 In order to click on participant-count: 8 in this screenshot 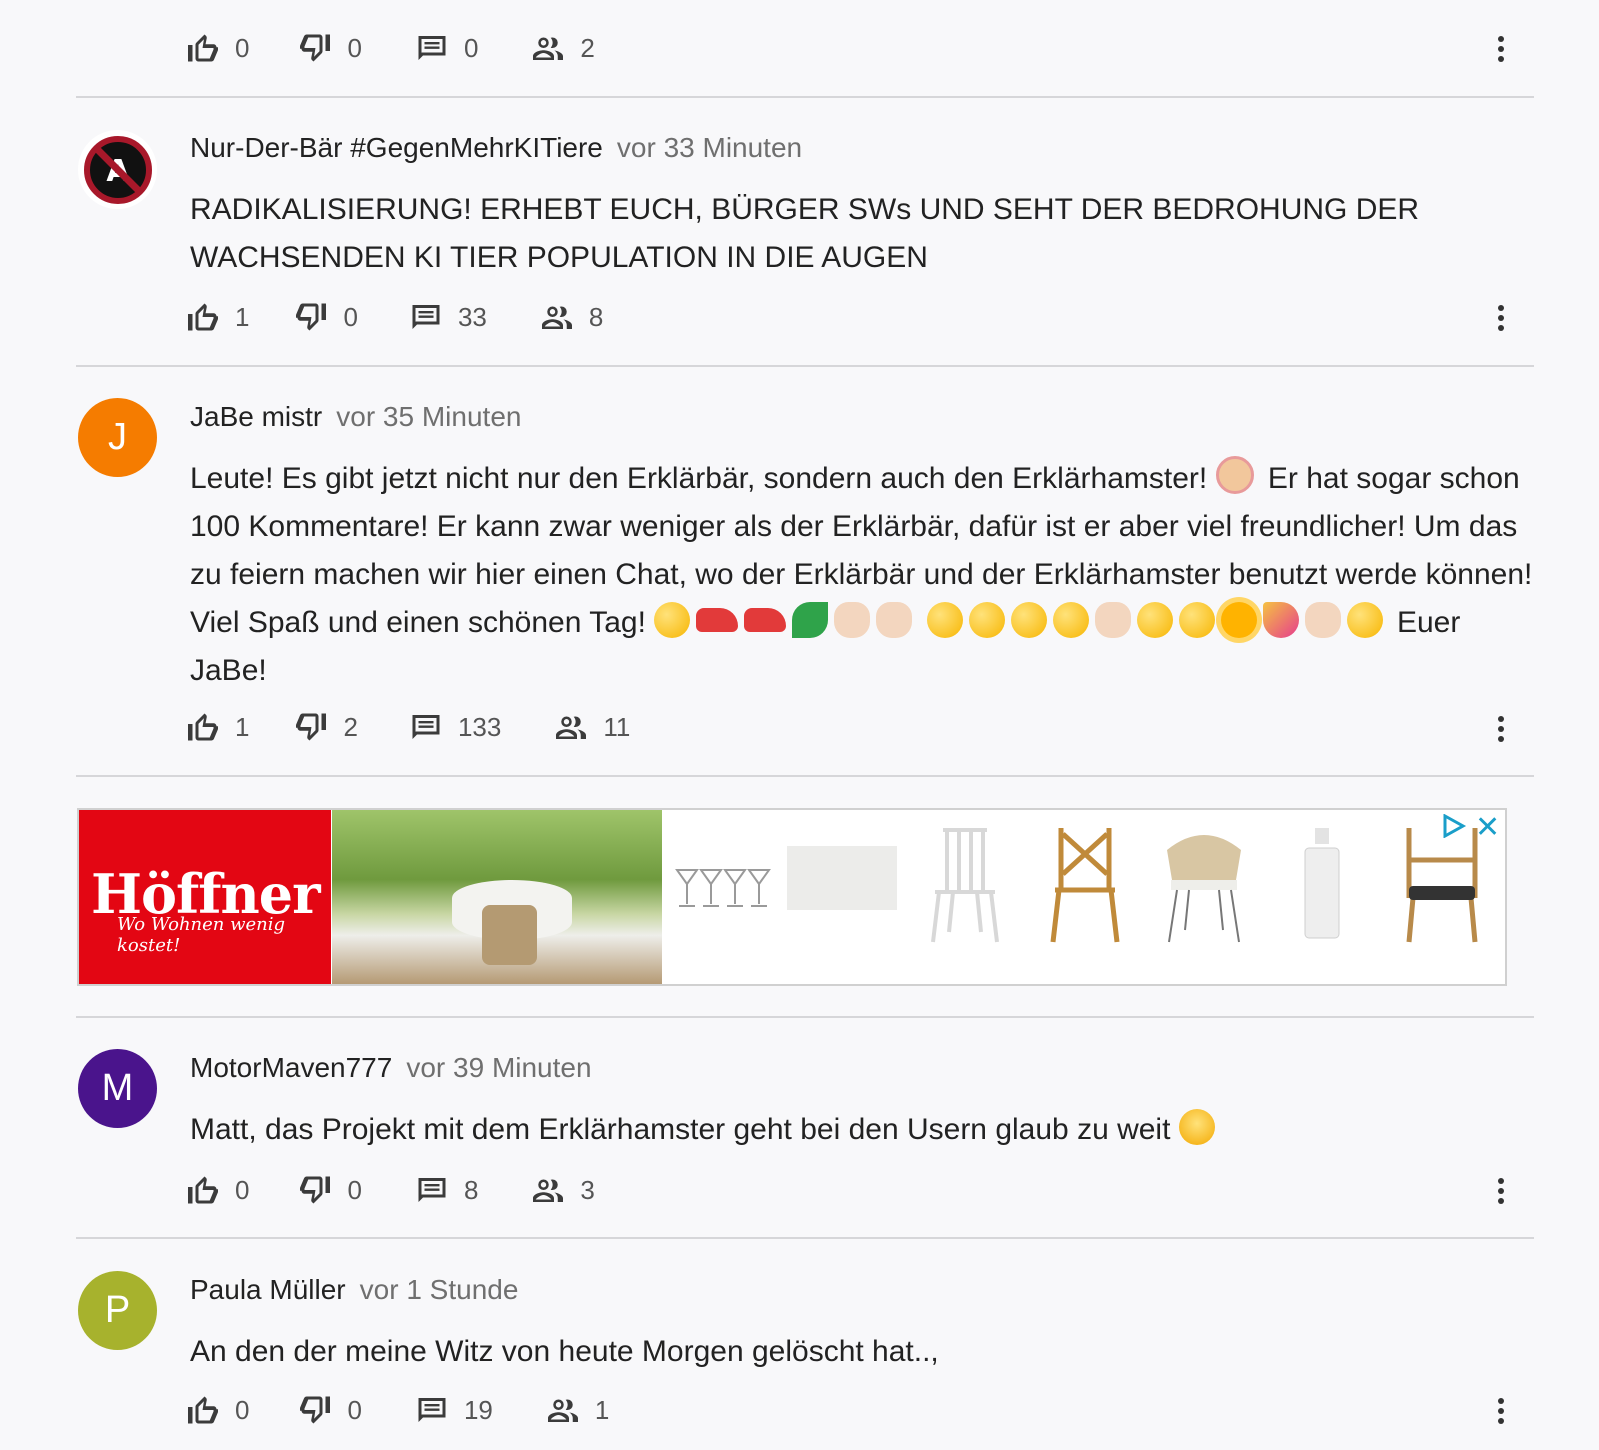, I will do `click(596, 316)`.